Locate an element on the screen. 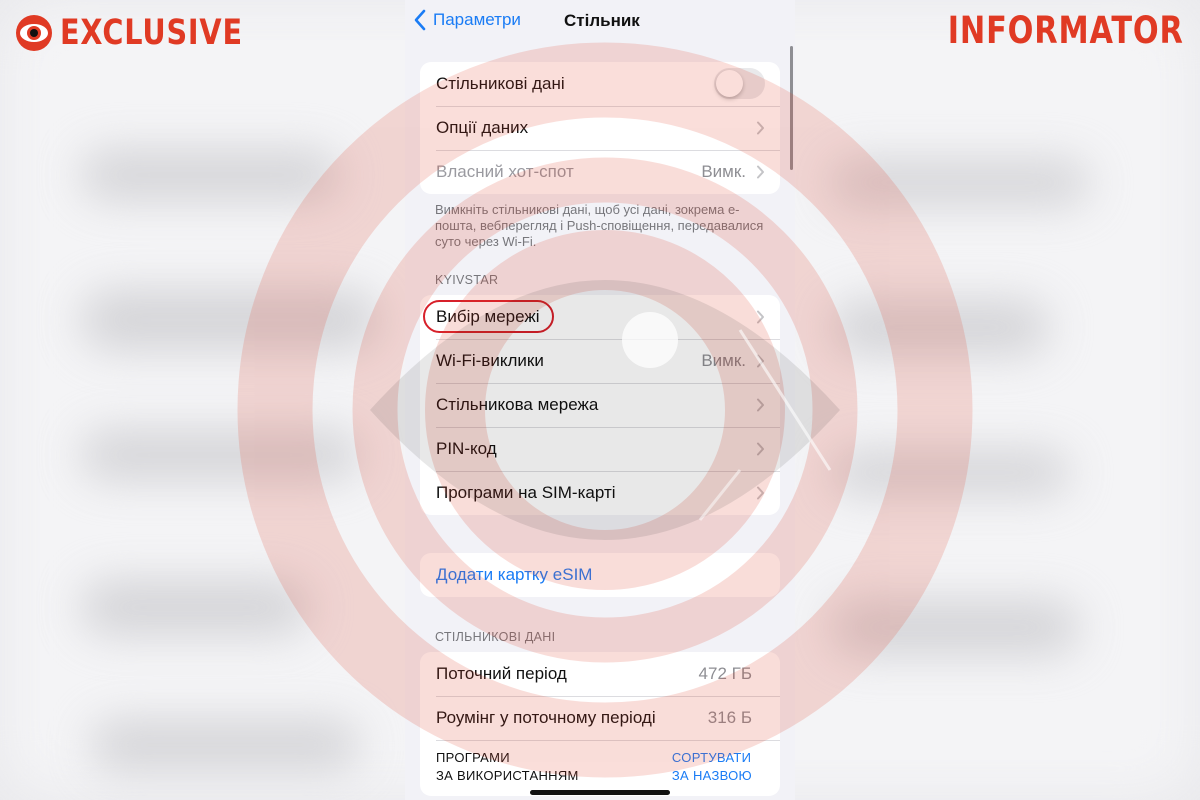  apps-label-line2: ЗА ВИКОРИСТАННЯМ is located at coordinates (507, 775).